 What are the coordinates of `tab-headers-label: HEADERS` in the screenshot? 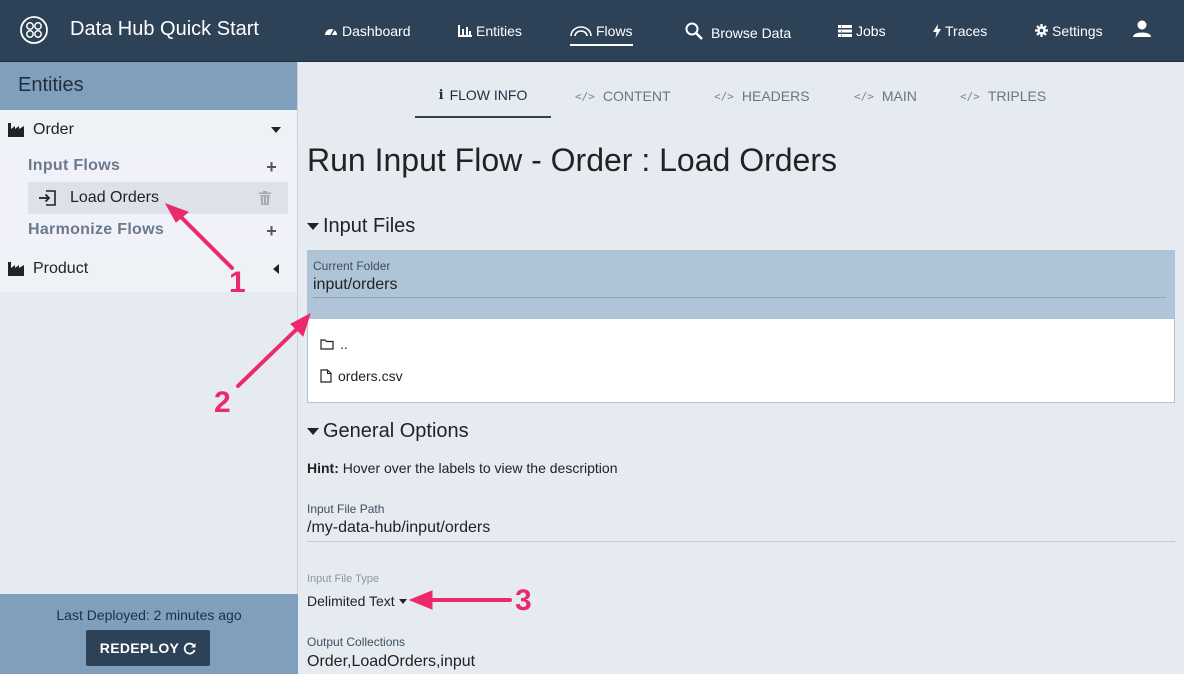 It's located at (775, 96).